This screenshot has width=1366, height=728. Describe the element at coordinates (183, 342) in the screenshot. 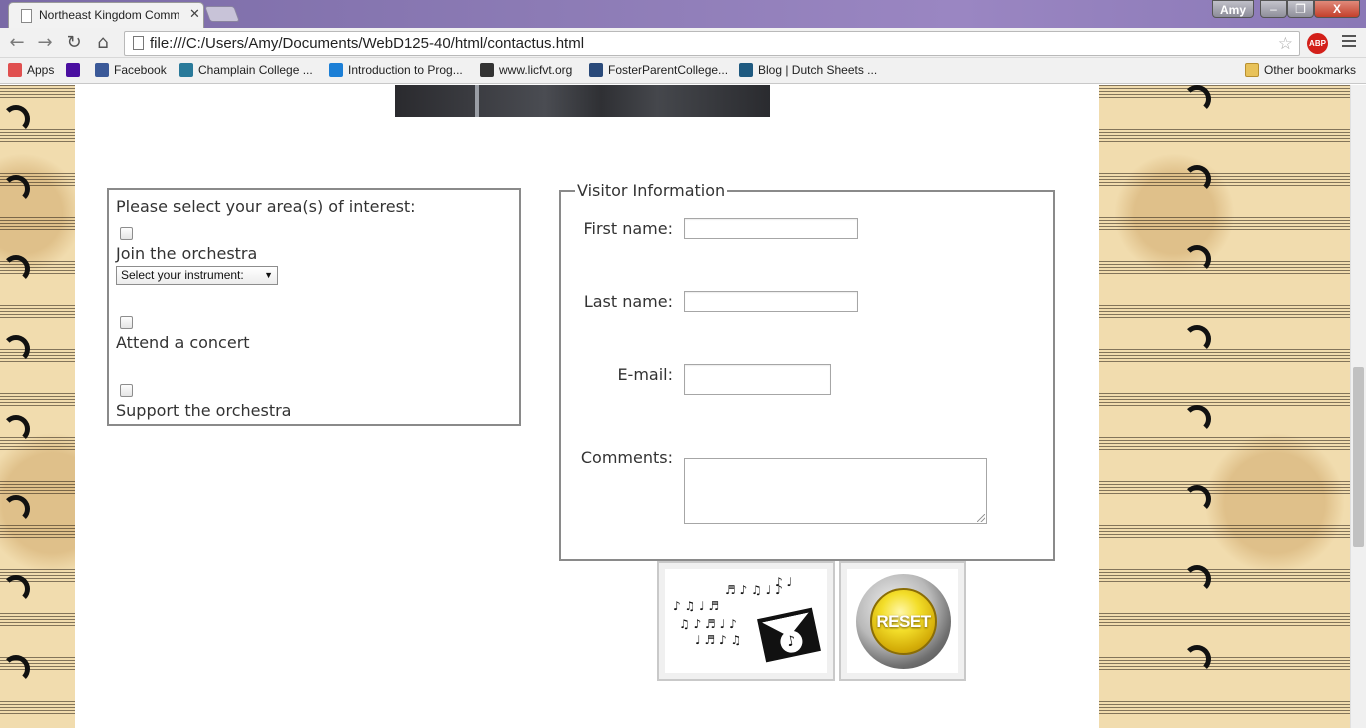

I see `attend-concert-label: Attend a concert` at that location.